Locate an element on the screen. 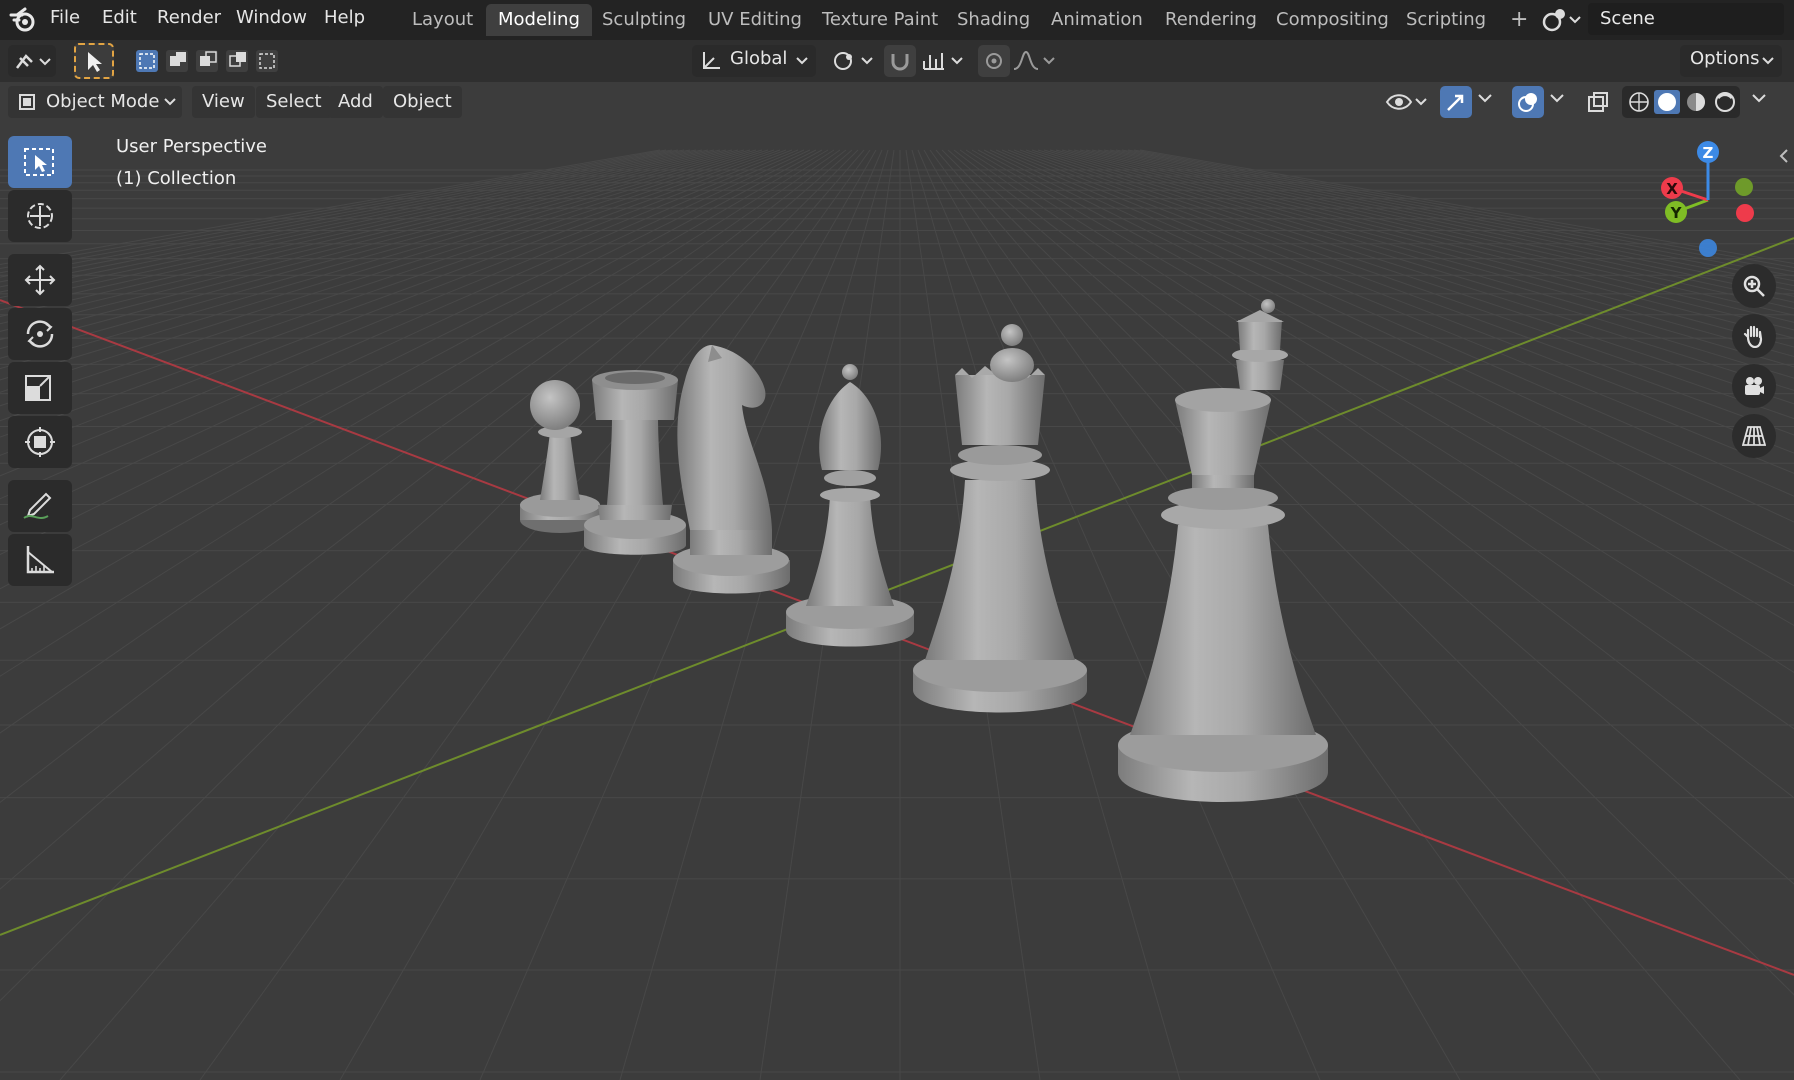  shading-modes-icon is located at coordinates (1682, 102).